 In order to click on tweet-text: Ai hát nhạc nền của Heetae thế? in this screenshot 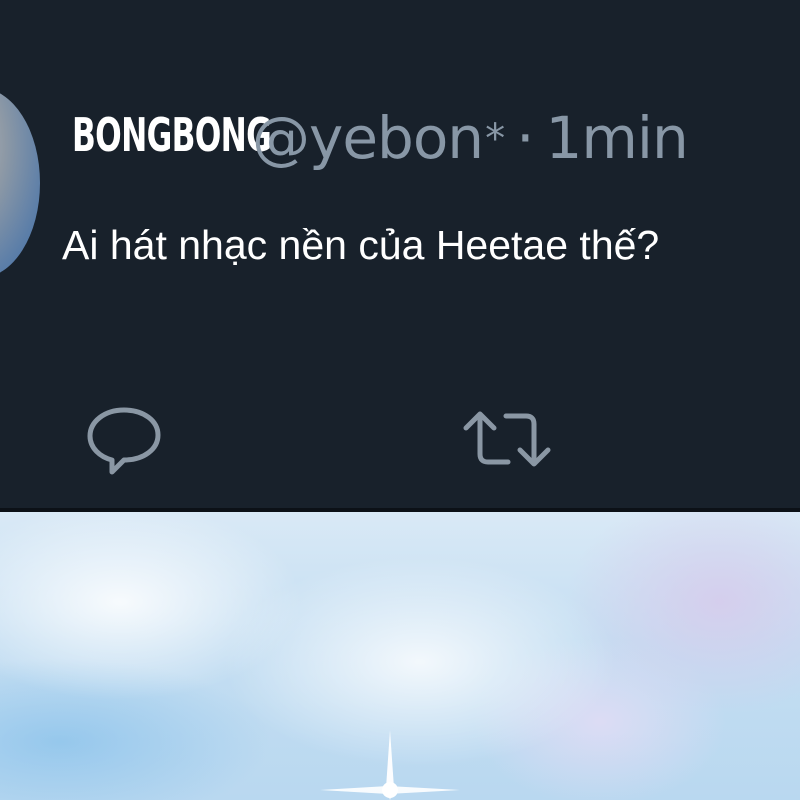, I will do `click(361, 245)`.